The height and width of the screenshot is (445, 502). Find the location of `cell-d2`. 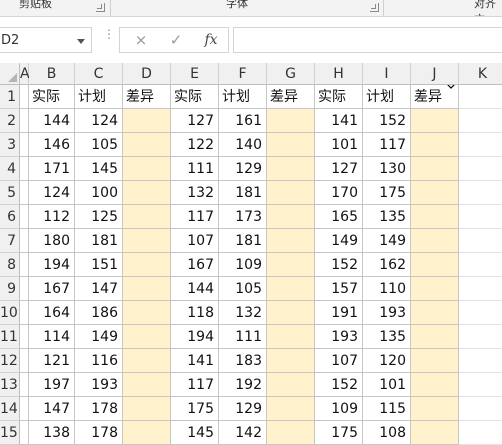

cell-d2 is located at coordinates (147, 121).